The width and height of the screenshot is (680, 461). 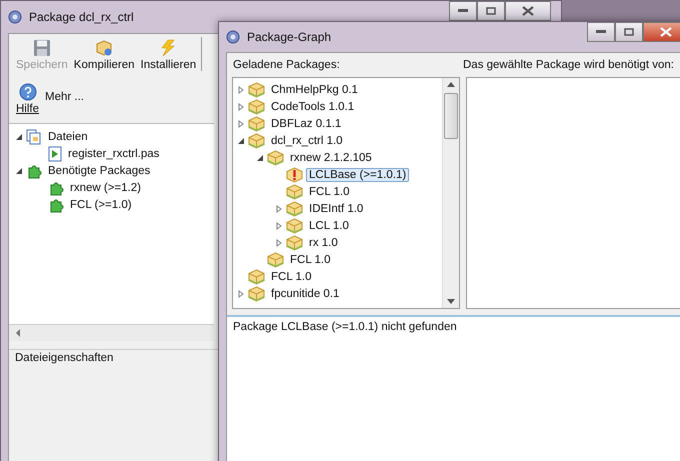 I want to click on files-icon, so click(x=34, y=136).